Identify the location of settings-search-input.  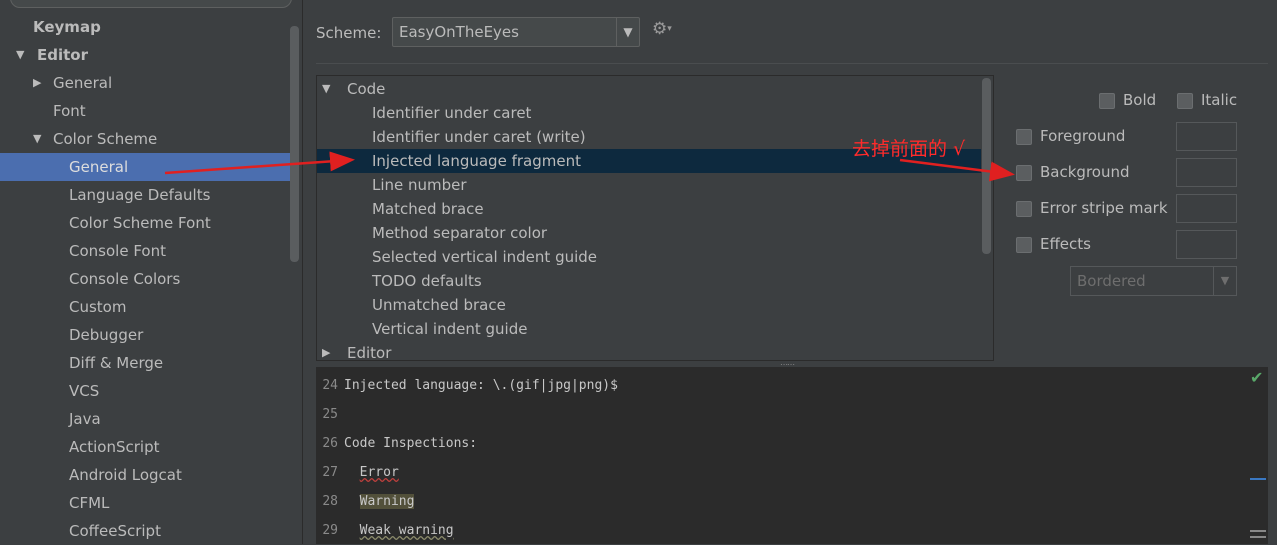
(151, 4).